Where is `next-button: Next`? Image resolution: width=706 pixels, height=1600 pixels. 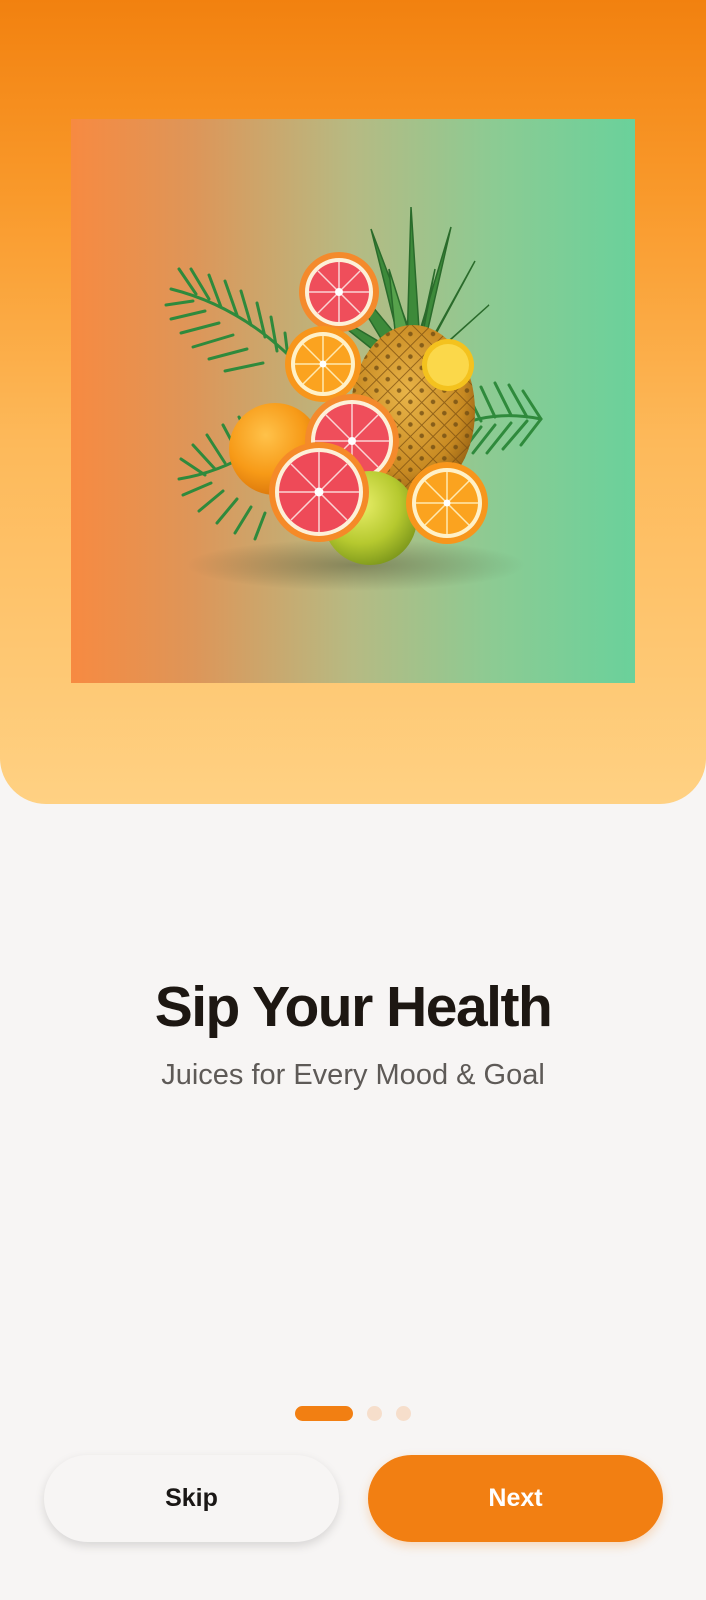 next-button: Next is located at coordinates (515, 1498).